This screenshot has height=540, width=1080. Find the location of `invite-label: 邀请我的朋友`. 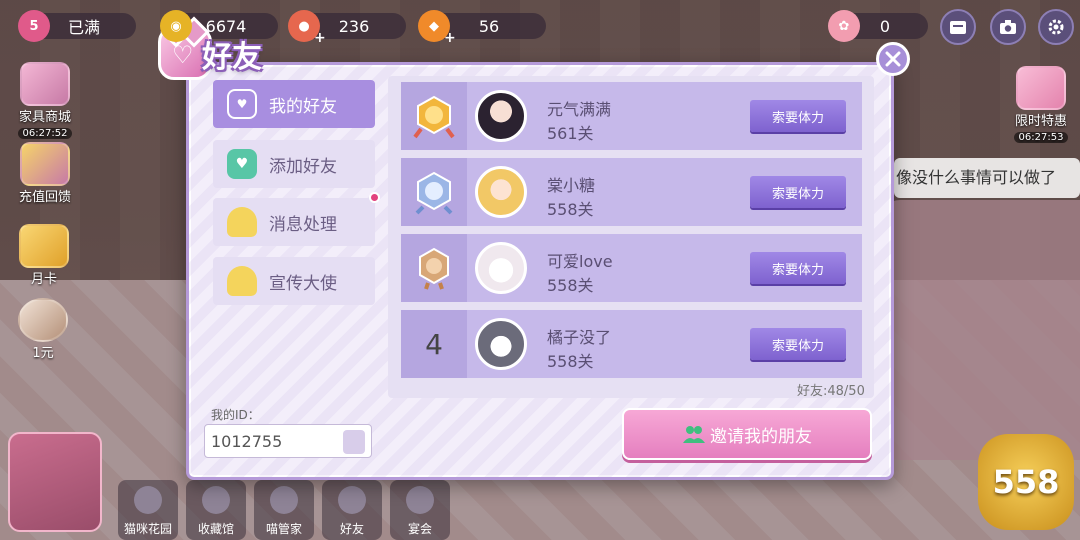

invite-label: 邀请我的朋友 is located at coordinates (761, 436).